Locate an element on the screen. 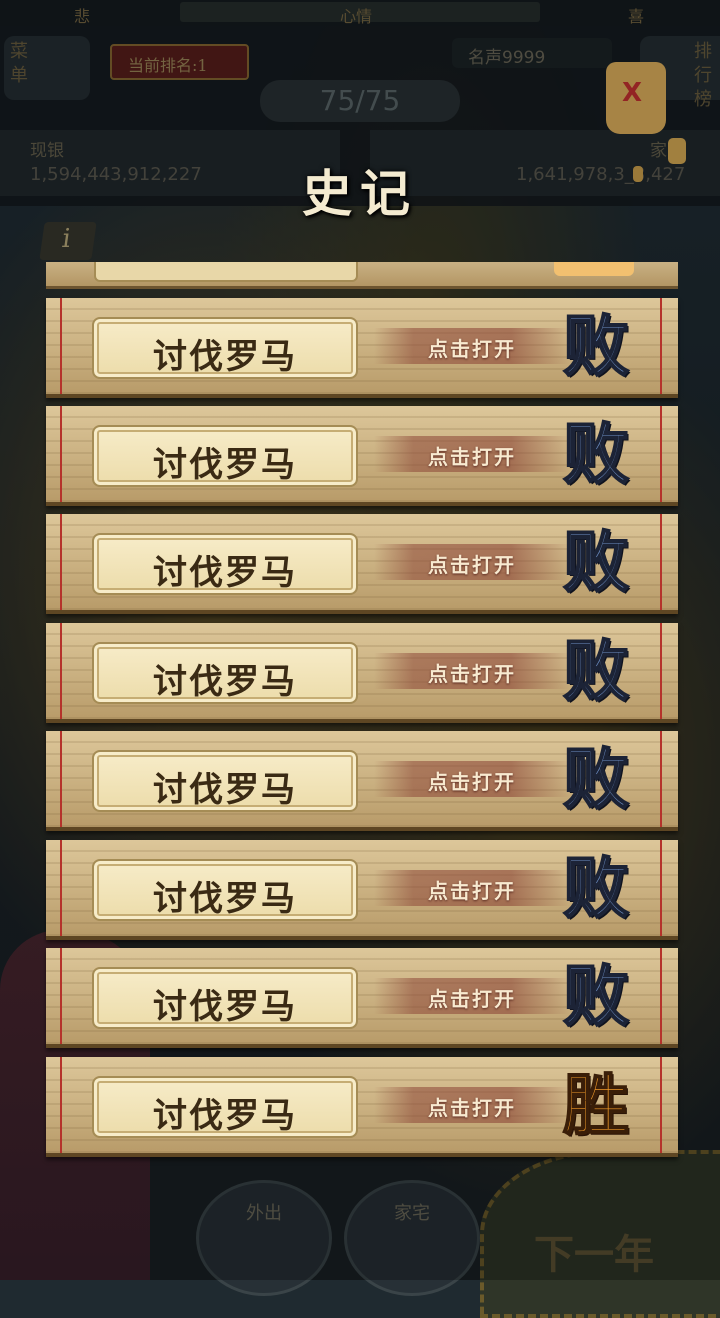 The width and height of the screenshot is (720, 1318). partial-result-mark is located at coordinates (594, 269).